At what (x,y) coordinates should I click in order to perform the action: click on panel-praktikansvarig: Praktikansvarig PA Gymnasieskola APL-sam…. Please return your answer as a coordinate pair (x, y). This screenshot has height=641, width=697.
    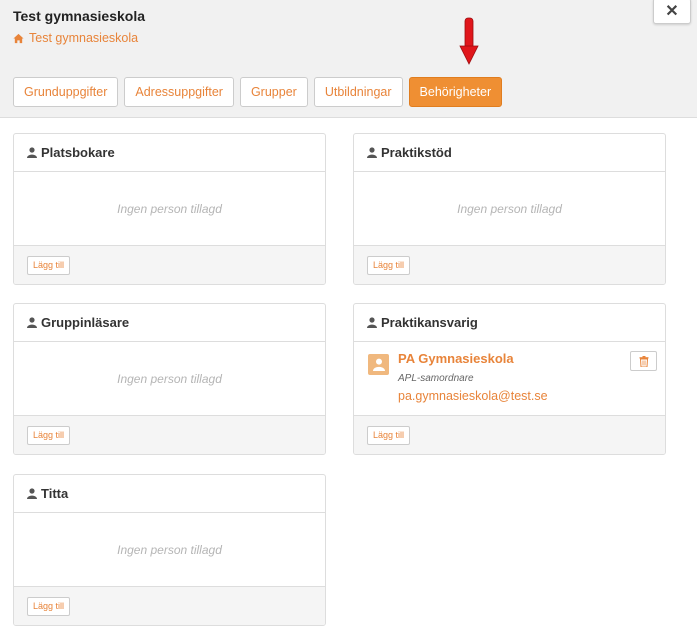
    Looking at the image, I should click on (509, 379).